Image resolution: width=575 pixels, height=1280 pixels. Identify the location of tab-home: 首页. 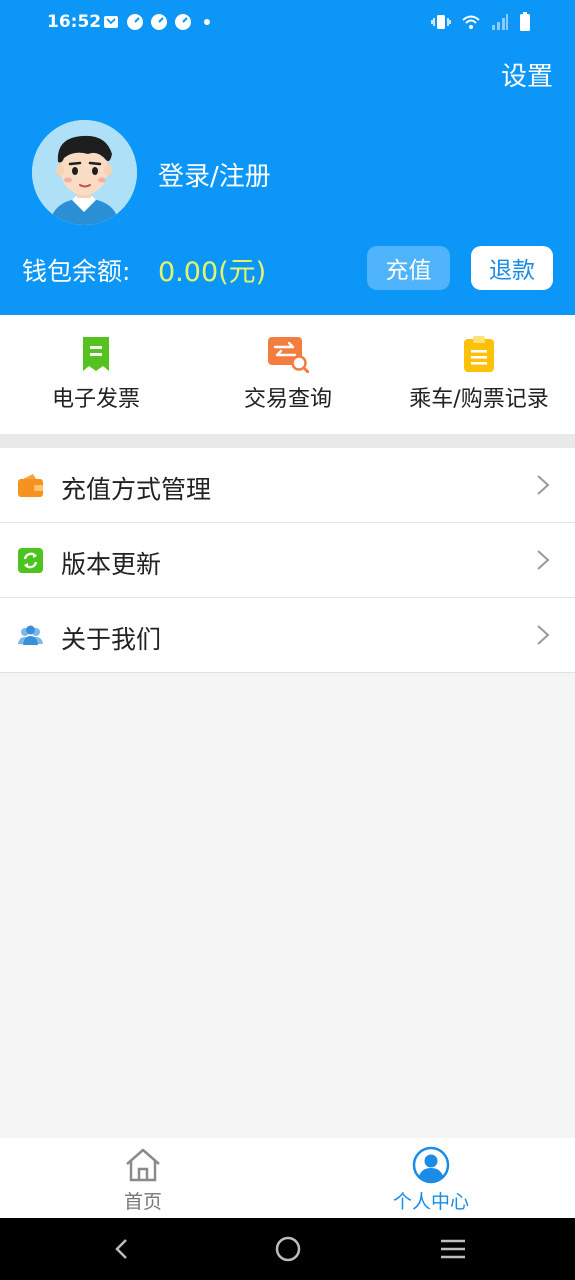
(143, 1180).